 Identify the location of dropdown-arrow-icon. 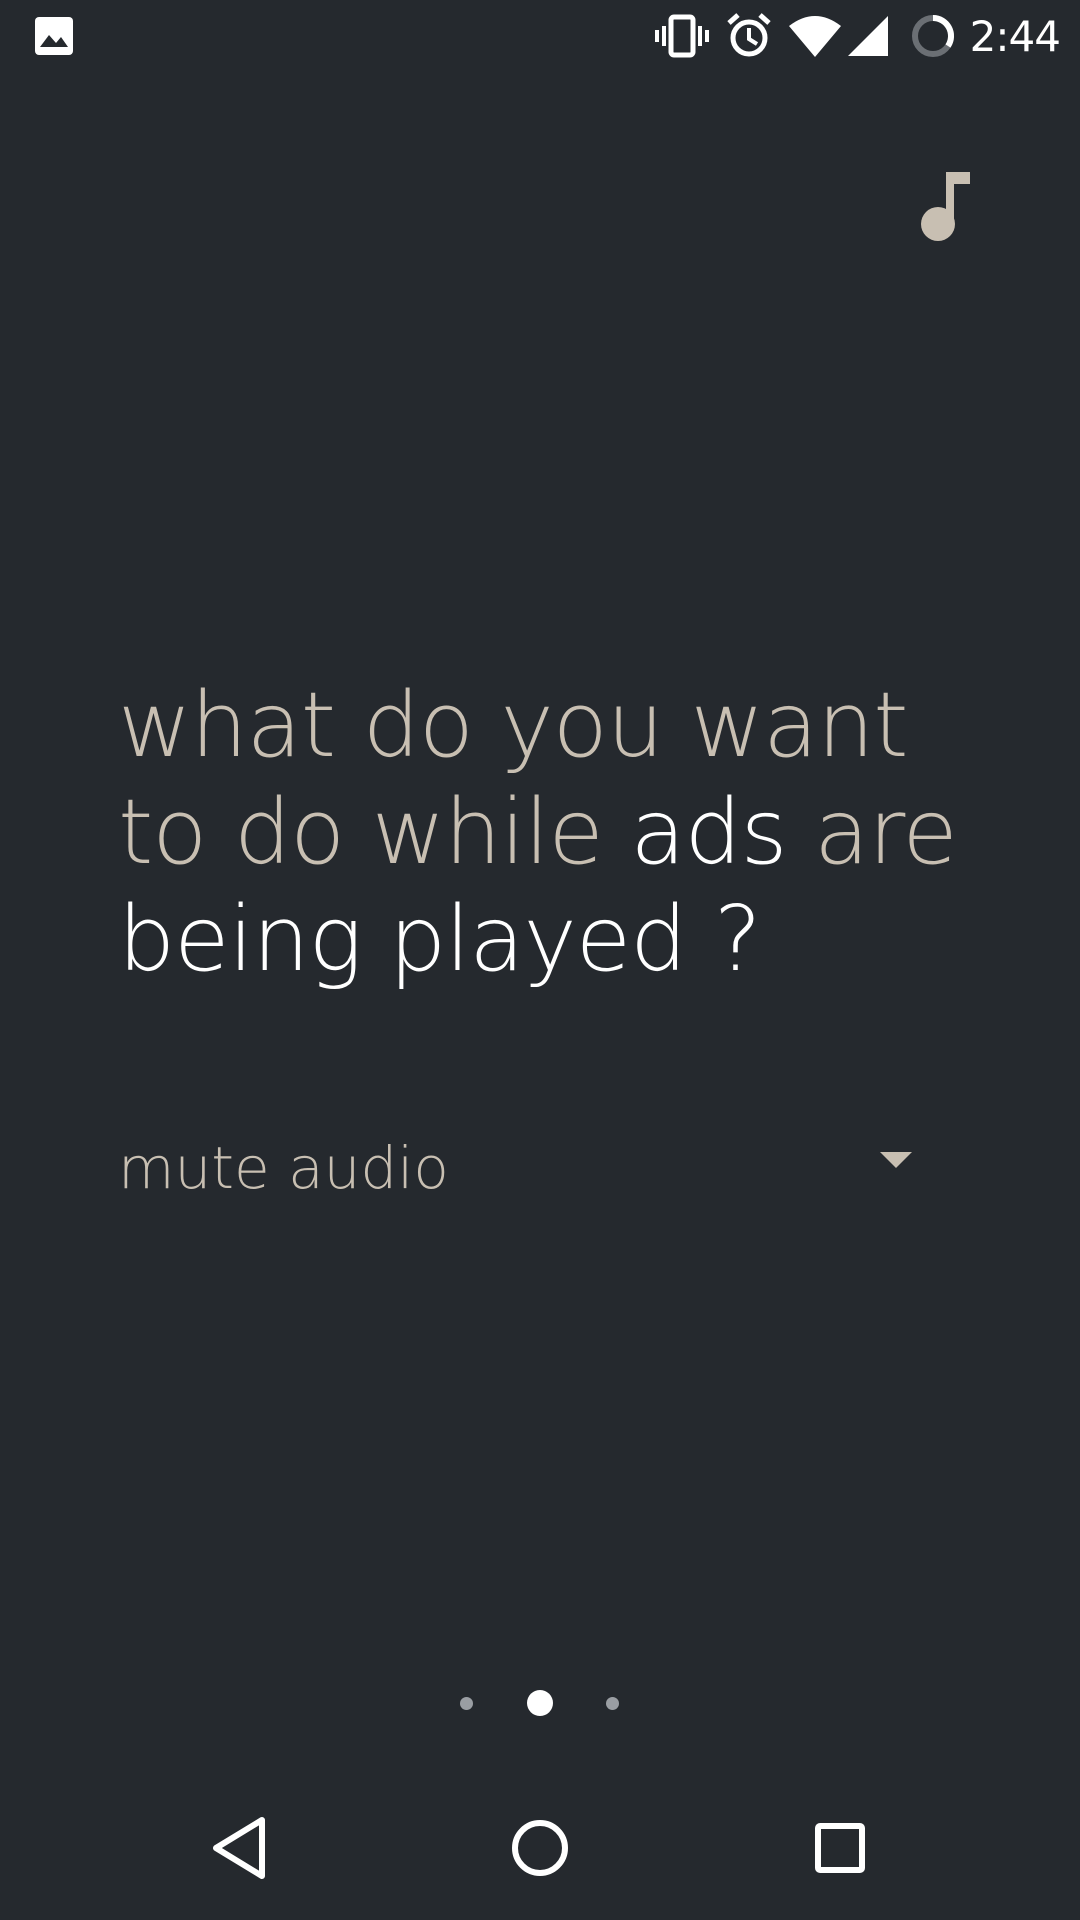
(896, 1160).